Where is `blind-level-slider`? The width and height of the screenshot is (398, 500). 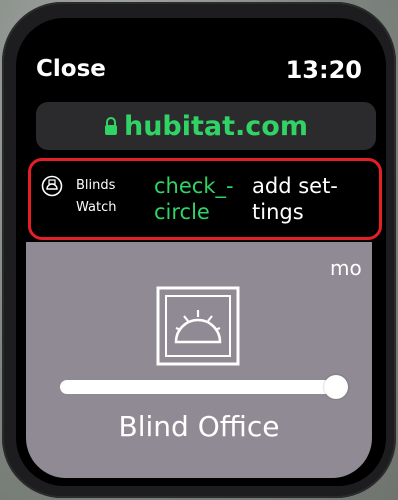 blind-level-slider is located at coordinates (204, 387).